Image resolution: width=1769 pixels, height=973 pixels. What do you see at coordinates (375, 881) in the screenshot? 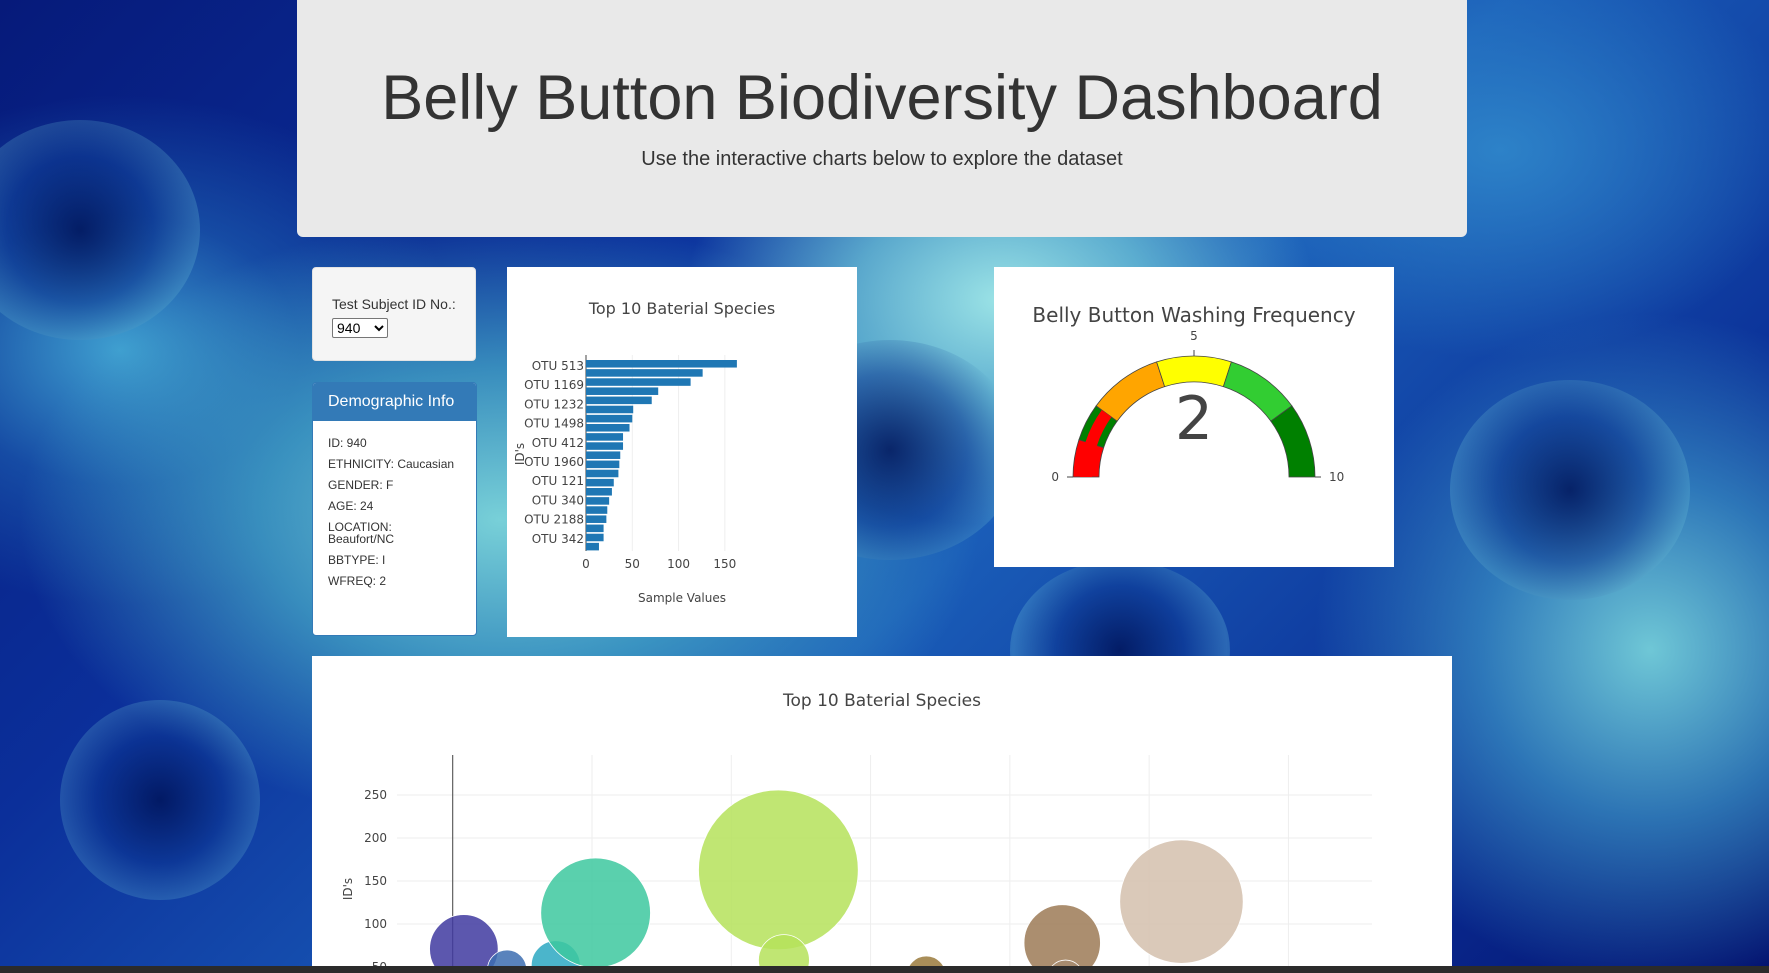
I see `bubble-y-tick-label: 150` at bounding box center [375, 881].